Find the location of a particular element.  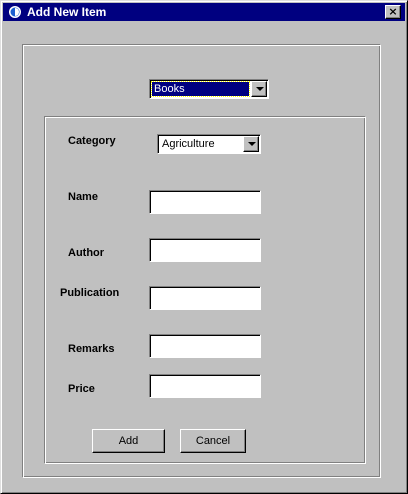

close-button: × is located at coordinates (393, 12).